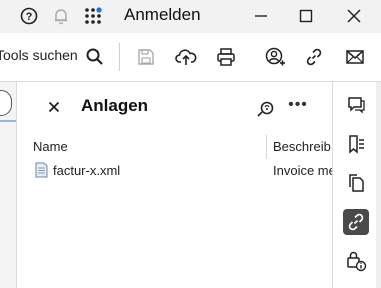 The height and width of the screenshot is (288, 381). Describe the element at coordinates (356, 222) in the screenshot. I see `attachments-link-icon` at that location.